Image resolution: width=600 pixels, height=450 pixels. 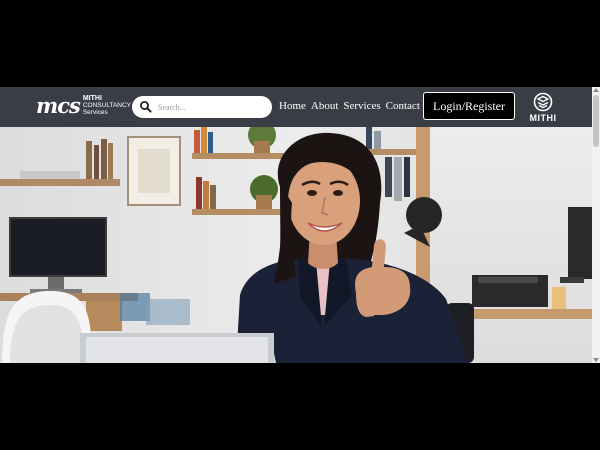 I want to click on search-input, so click(x=213, y=107).